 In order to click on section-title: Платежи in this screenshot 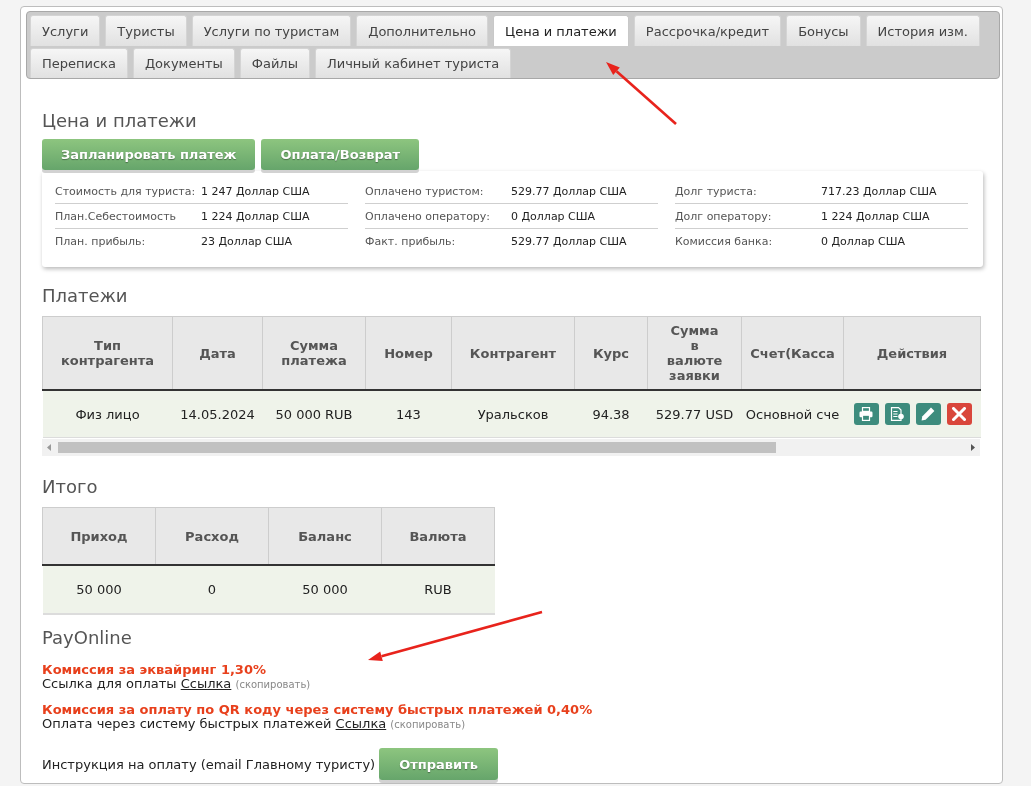, I will do `click(85, 296)`.